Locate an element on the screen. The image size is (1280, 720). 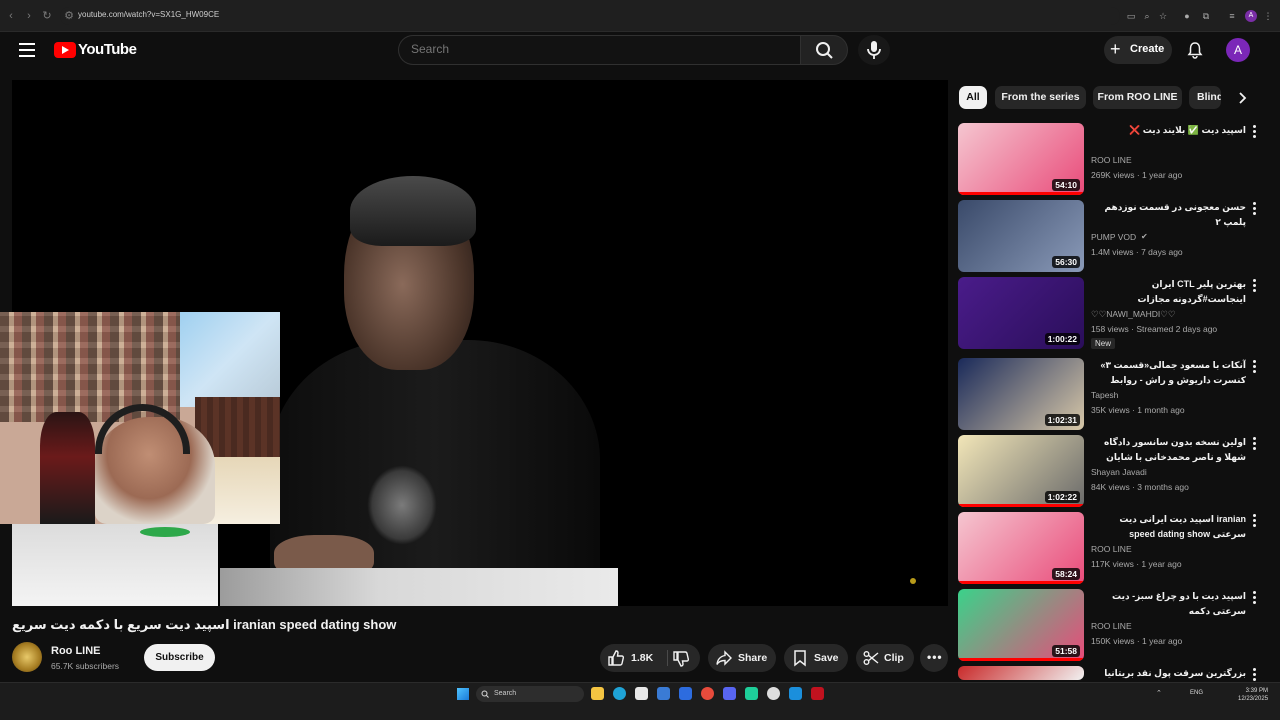
video-title: اسپید دیت ✅ بلایند دیت ❌ is located at coordinates (1168, 130).